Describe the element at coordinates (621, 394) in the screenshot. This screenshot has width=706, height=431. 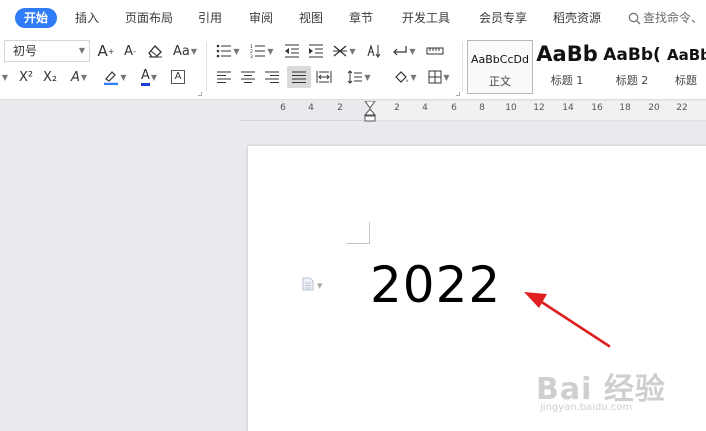
I see `baidu-jingyan-watermark: Bai 经验 jingyan.baidu.com` at that location.